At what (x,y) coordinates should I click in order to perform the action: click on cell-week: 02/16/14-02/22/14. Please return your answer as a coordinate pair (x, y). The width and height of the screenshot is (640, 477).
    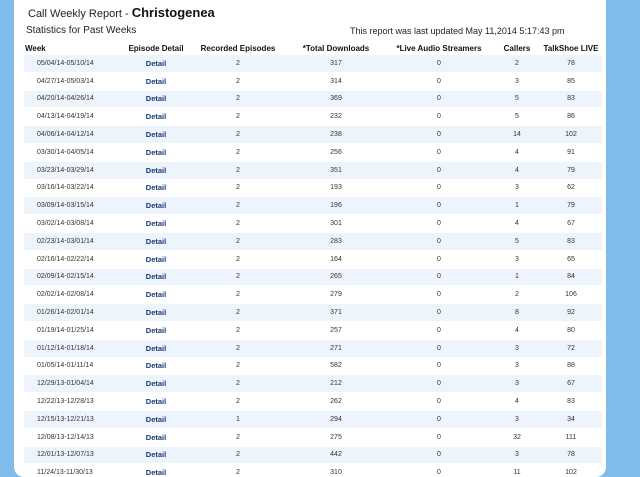
    Looking at the image, I should click on (74, 259).